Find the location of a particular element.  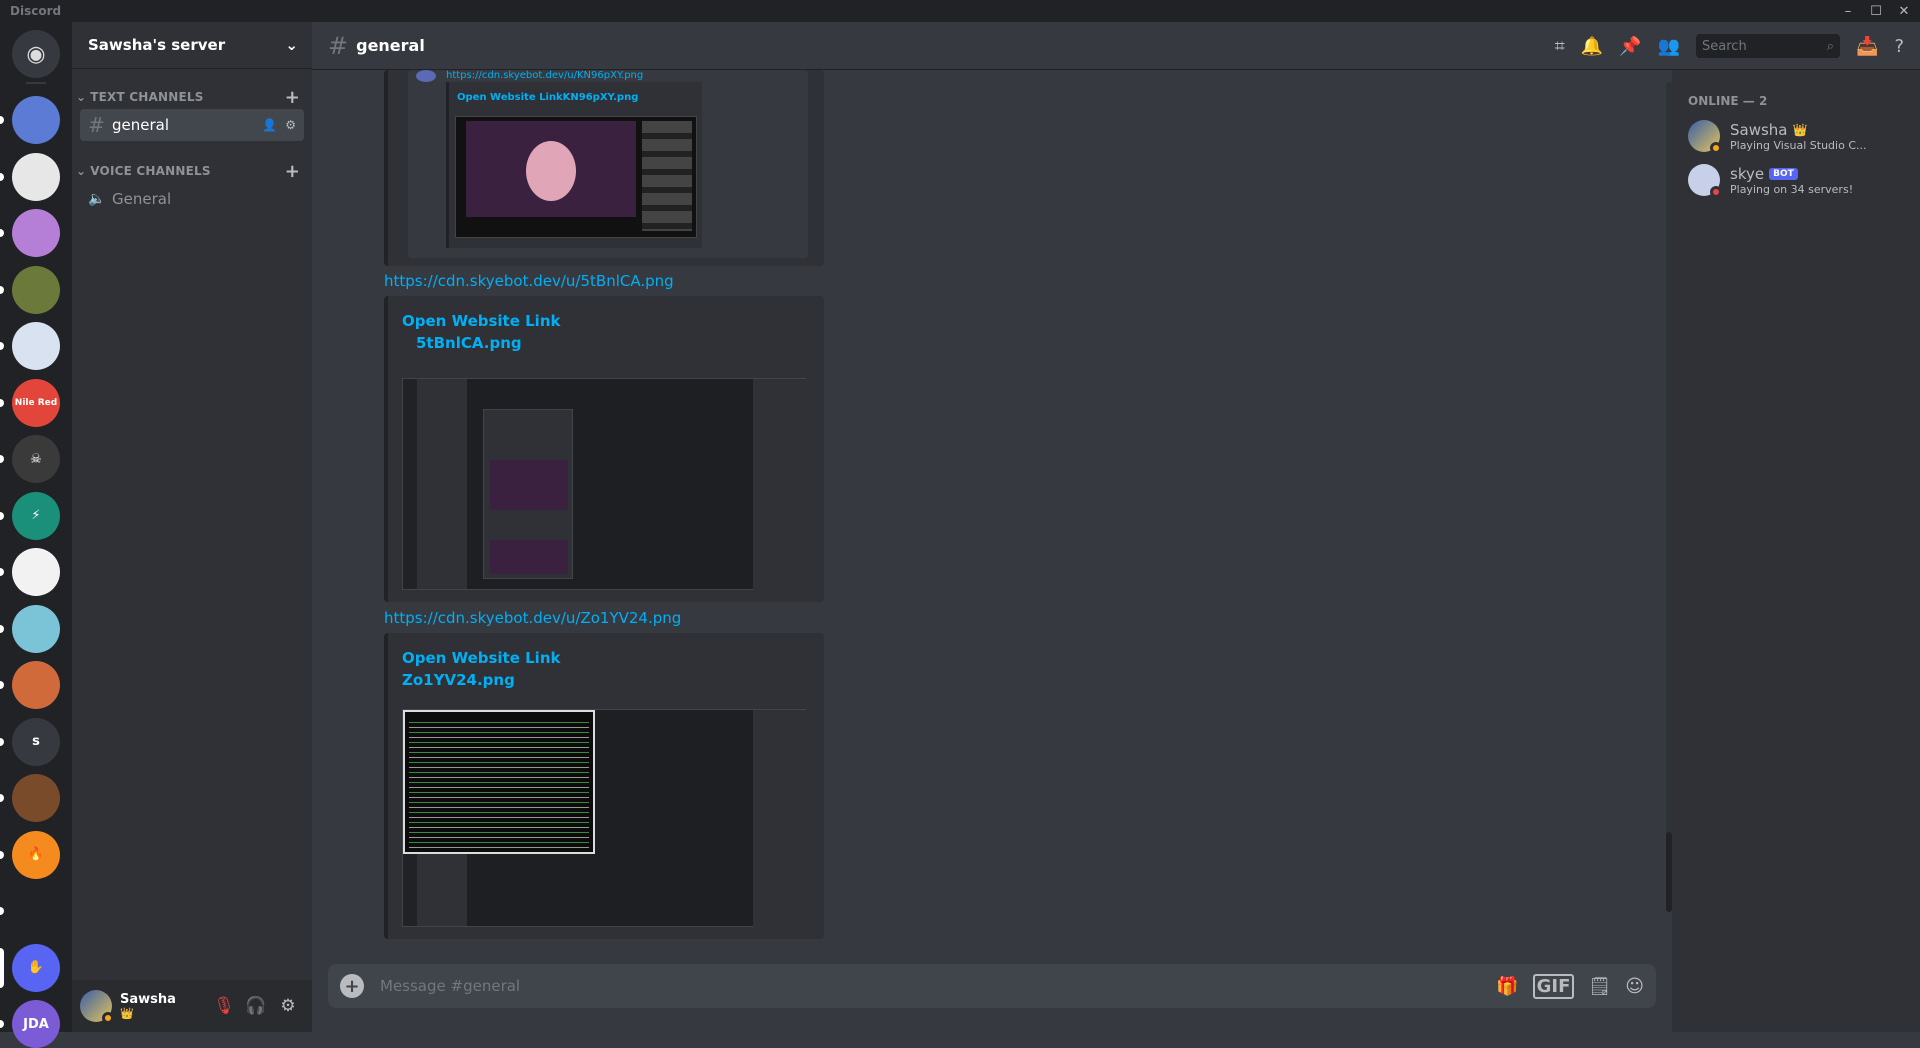

video-thumbnail is located at coordinates (551, 169).